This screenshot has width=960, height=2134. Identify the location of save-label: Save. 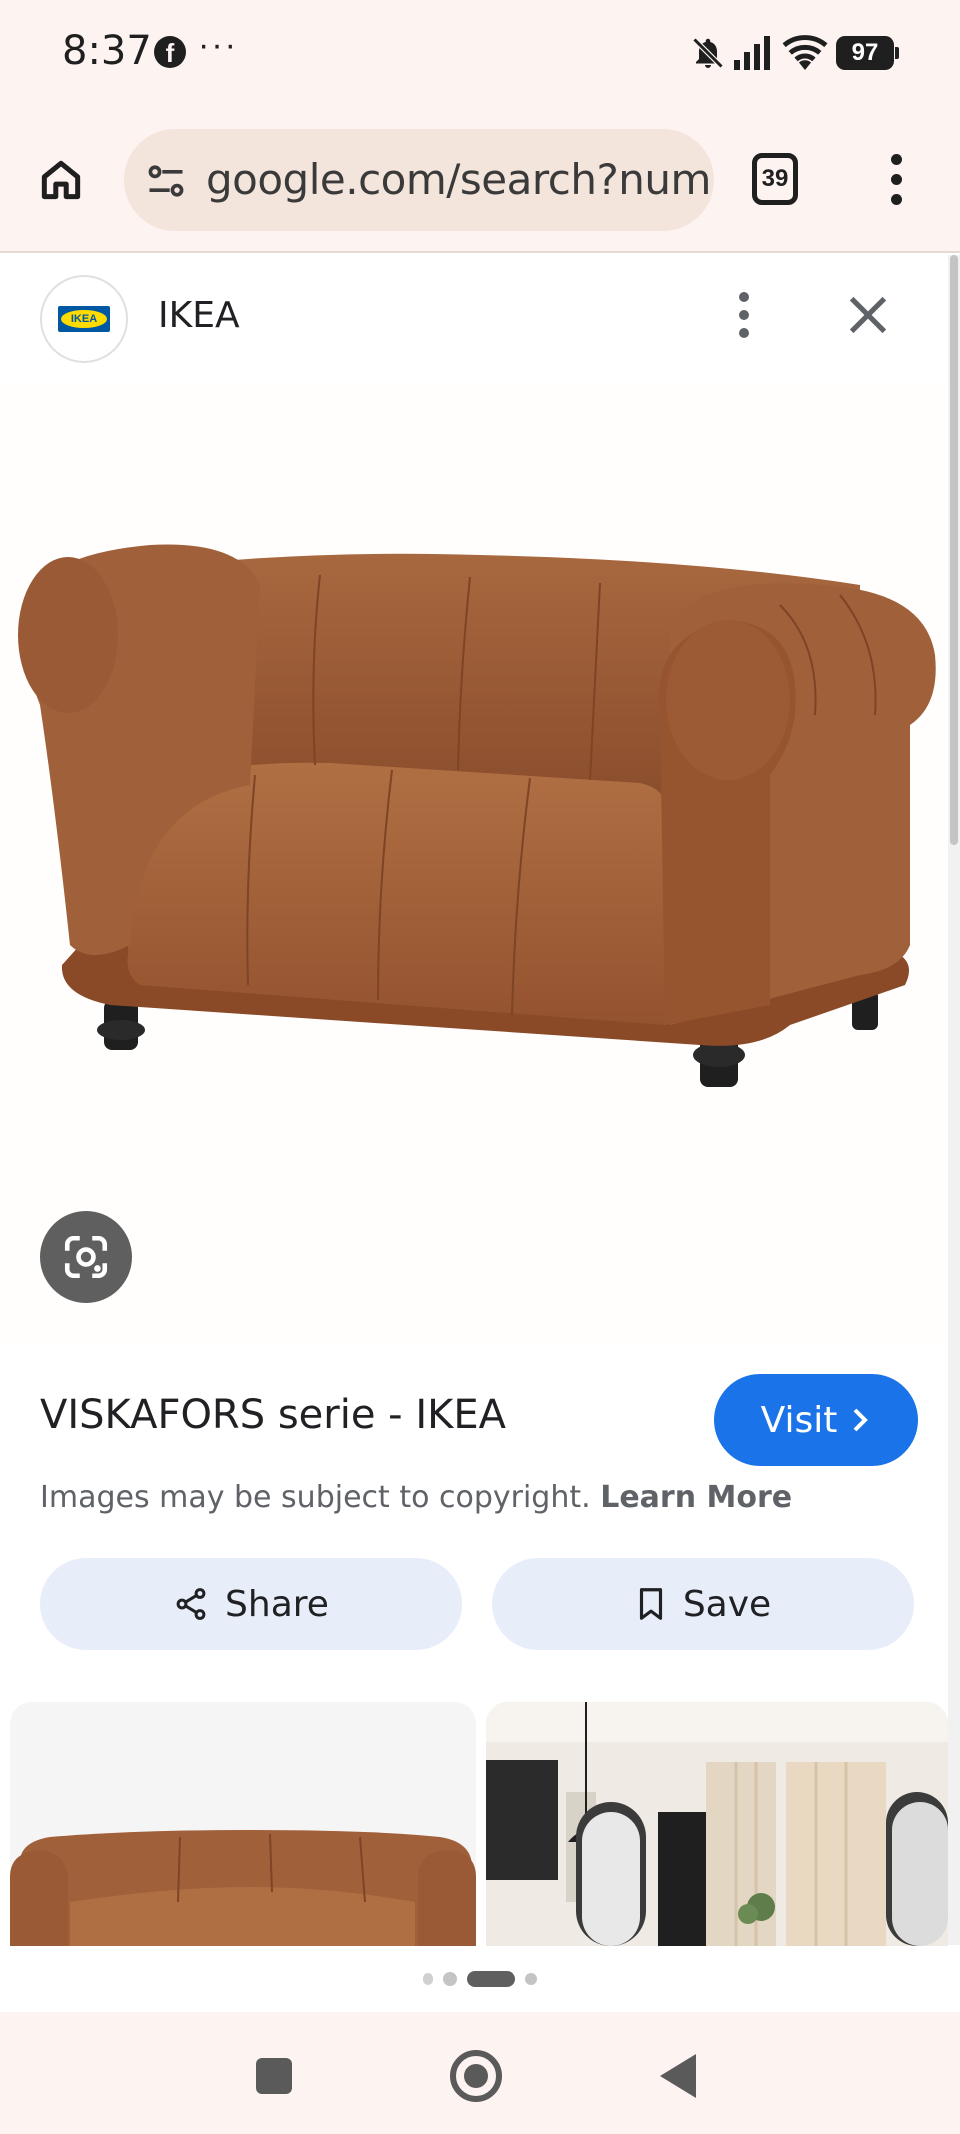
(727, 1604).